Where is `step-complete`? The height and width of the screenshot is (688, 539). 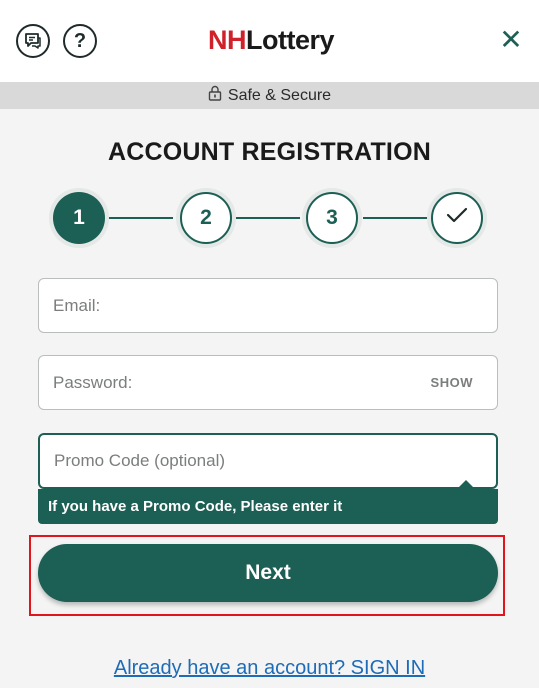
step-complete is located at coordinates (457, 218).